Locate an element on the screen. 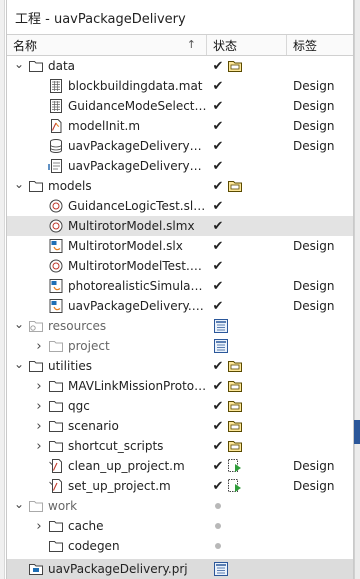 The image size is (360, 579). tree-row: › qgc ✔ is located at coordinates (180, 406).